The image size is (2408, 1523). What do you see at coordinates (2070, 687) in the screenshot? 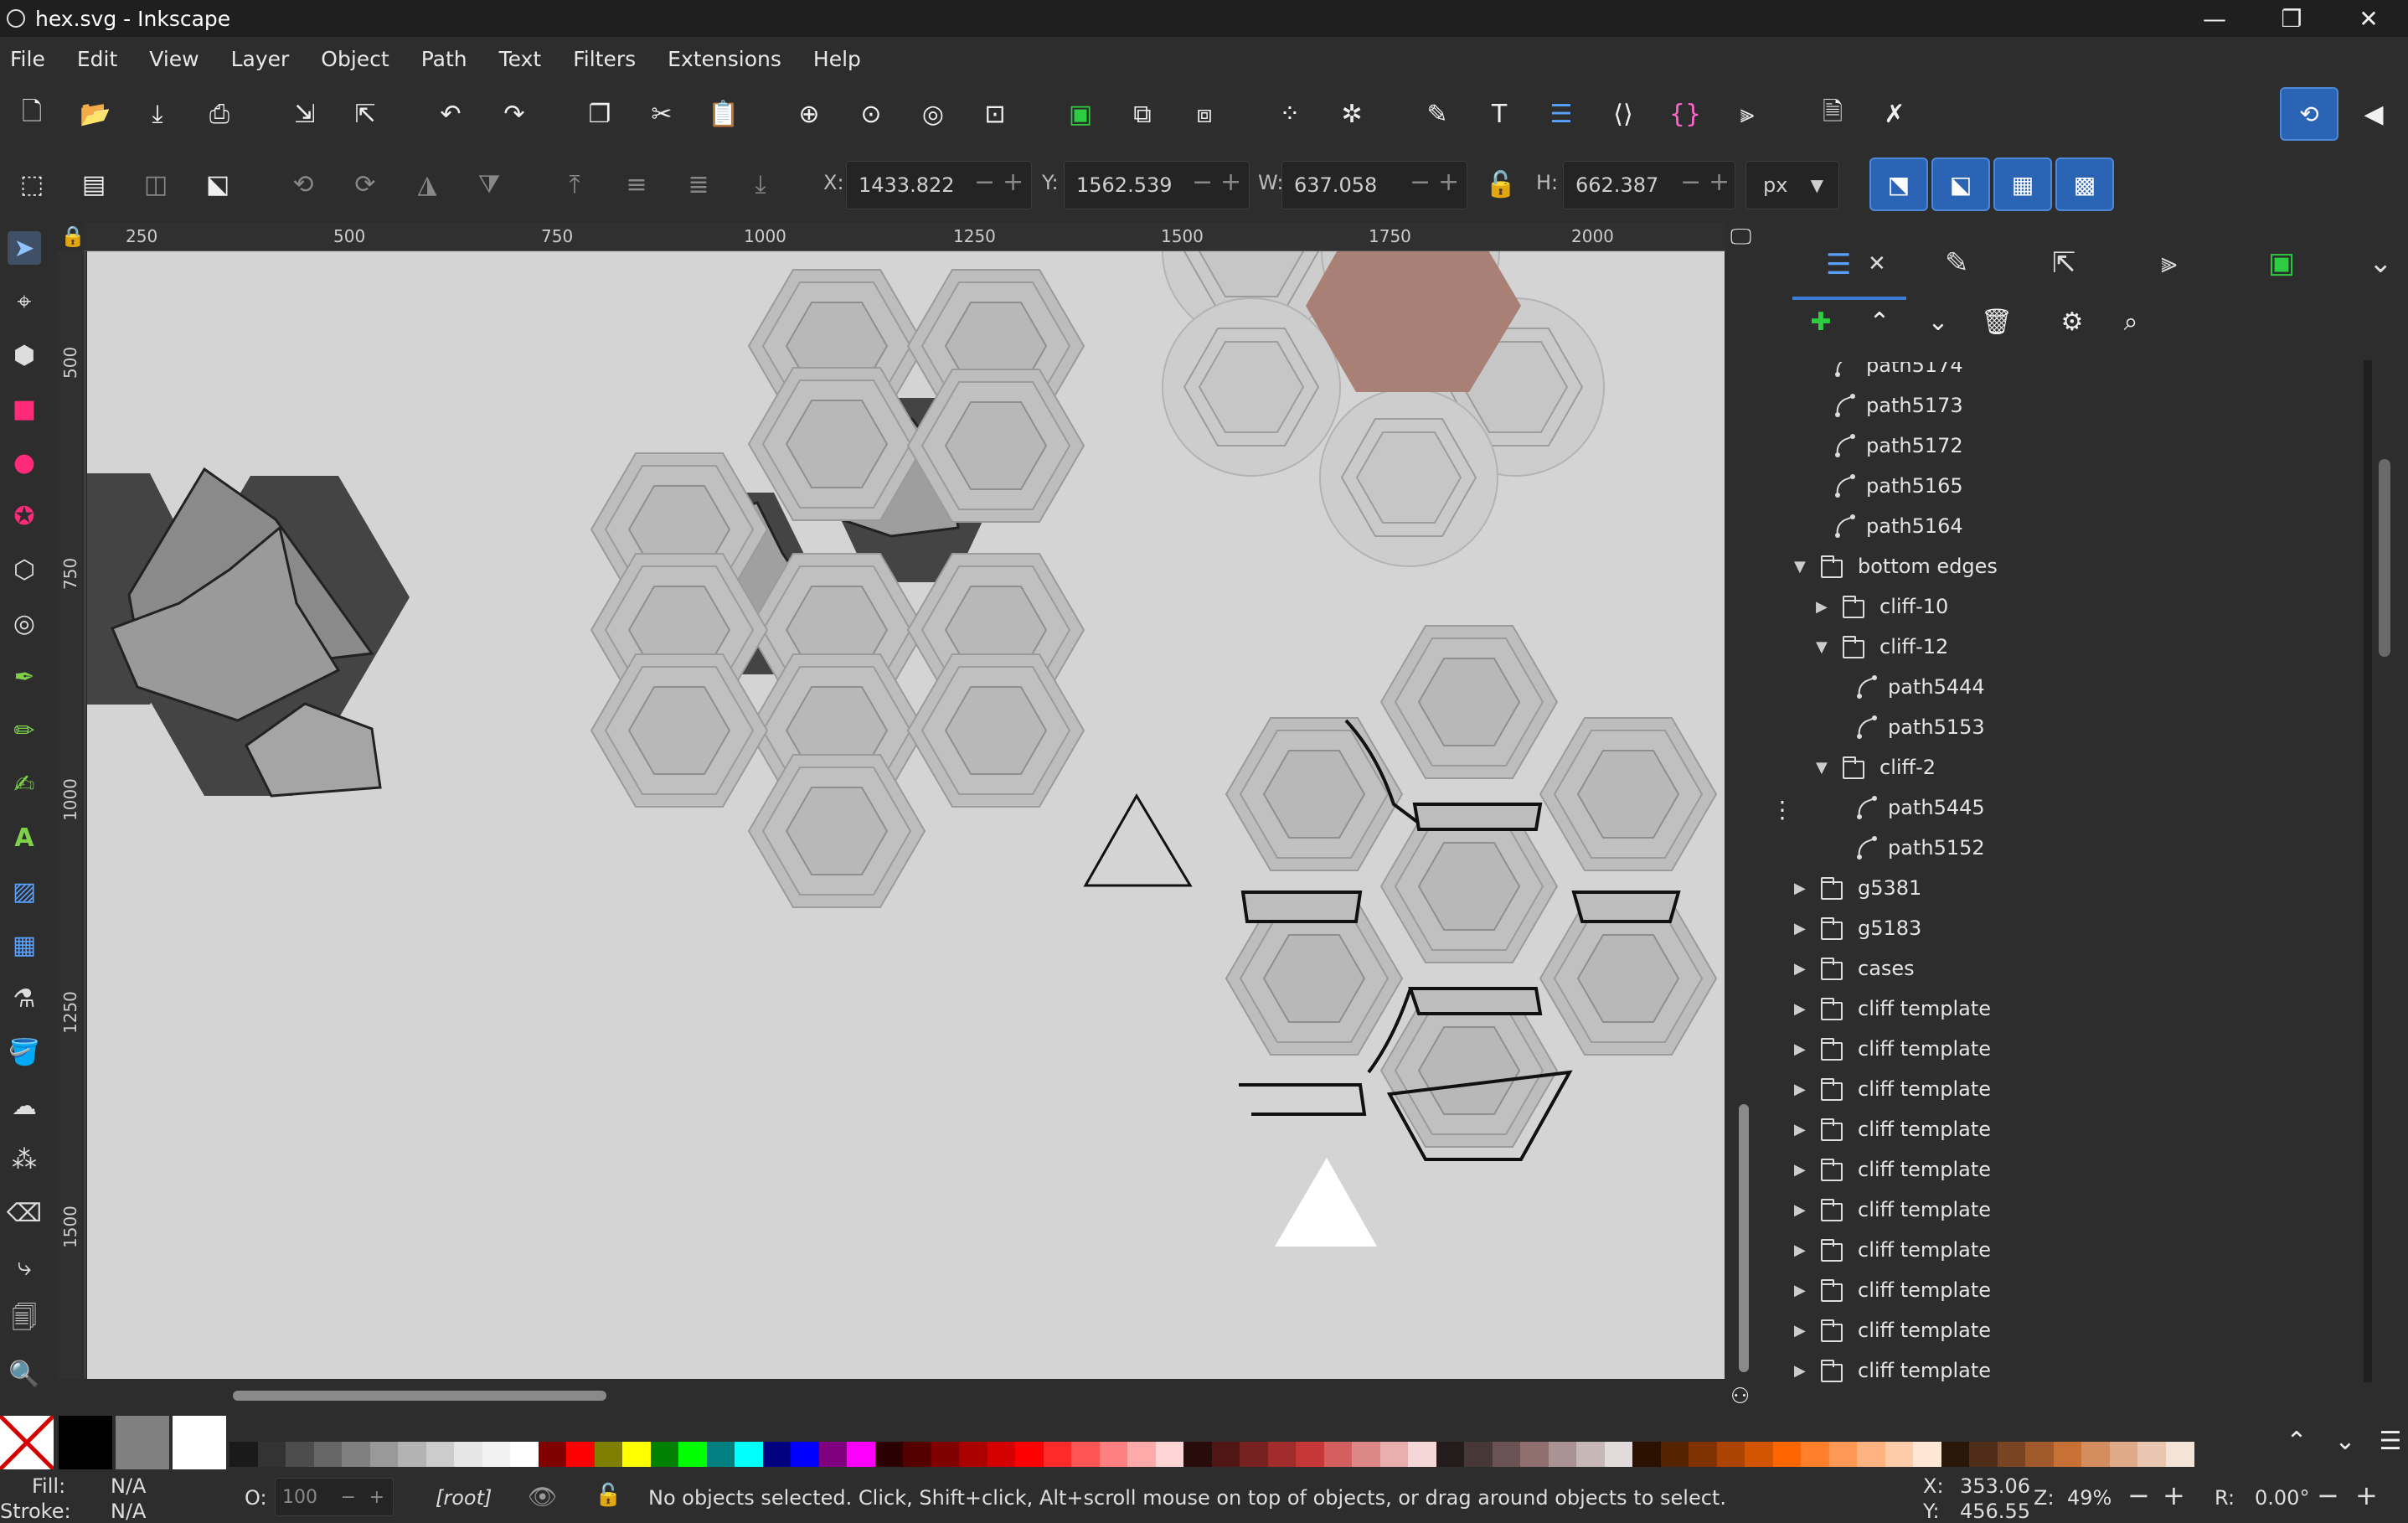
I see `layer-row: path5444` at bounding box center [2070, 687].